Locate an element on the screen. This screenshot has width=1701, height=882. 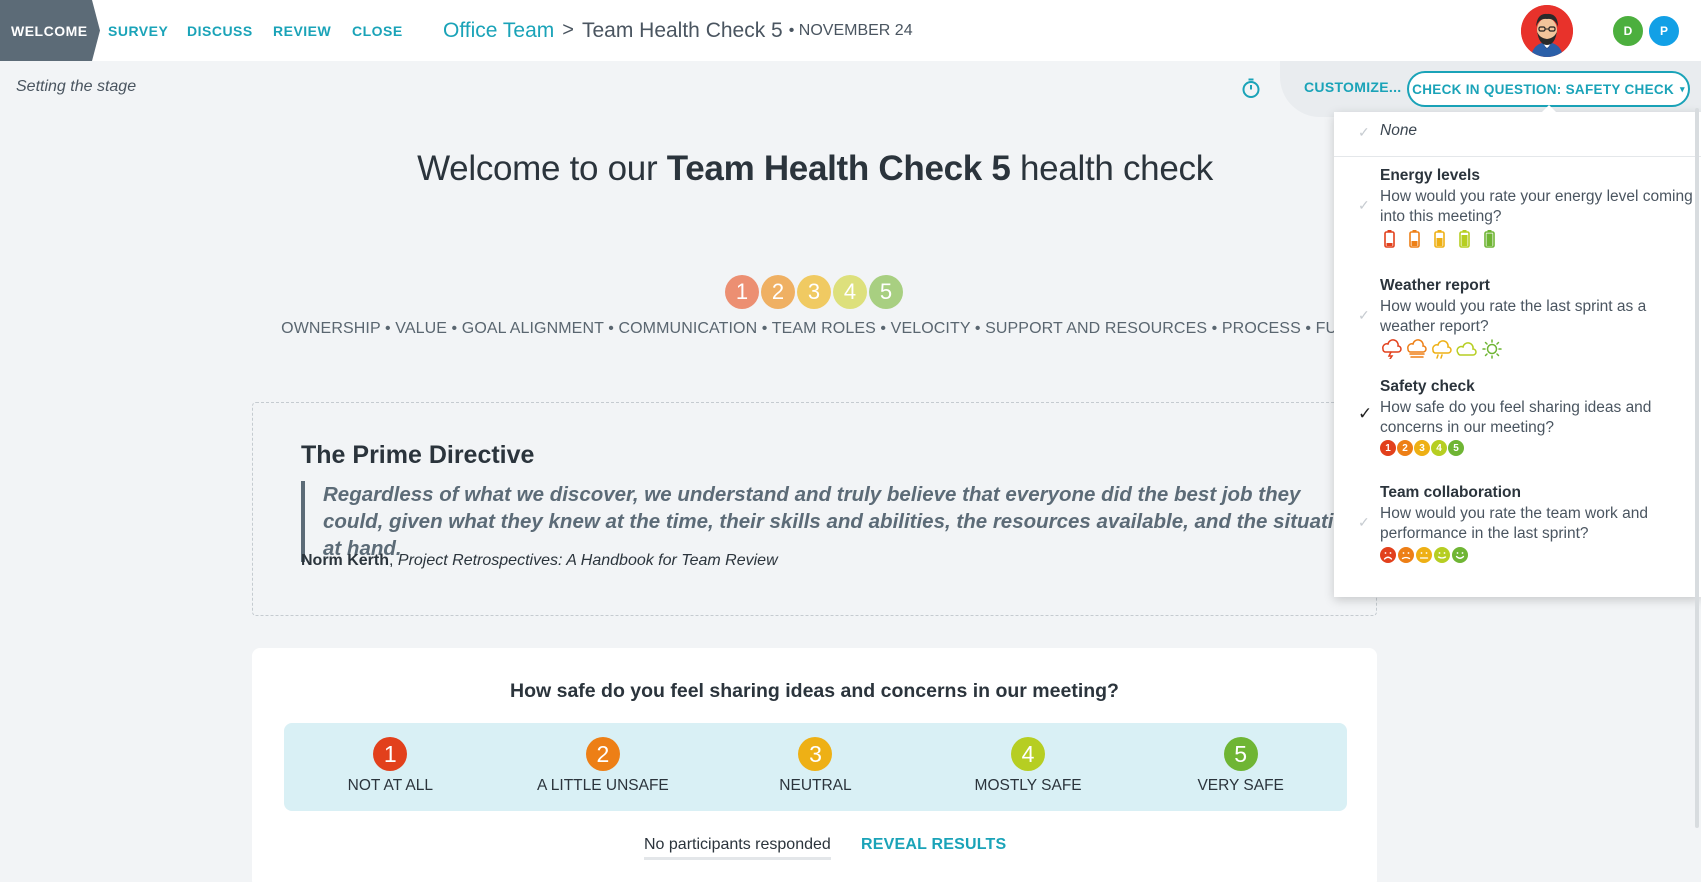
weather-icons is located at coordinates (1441, 349).